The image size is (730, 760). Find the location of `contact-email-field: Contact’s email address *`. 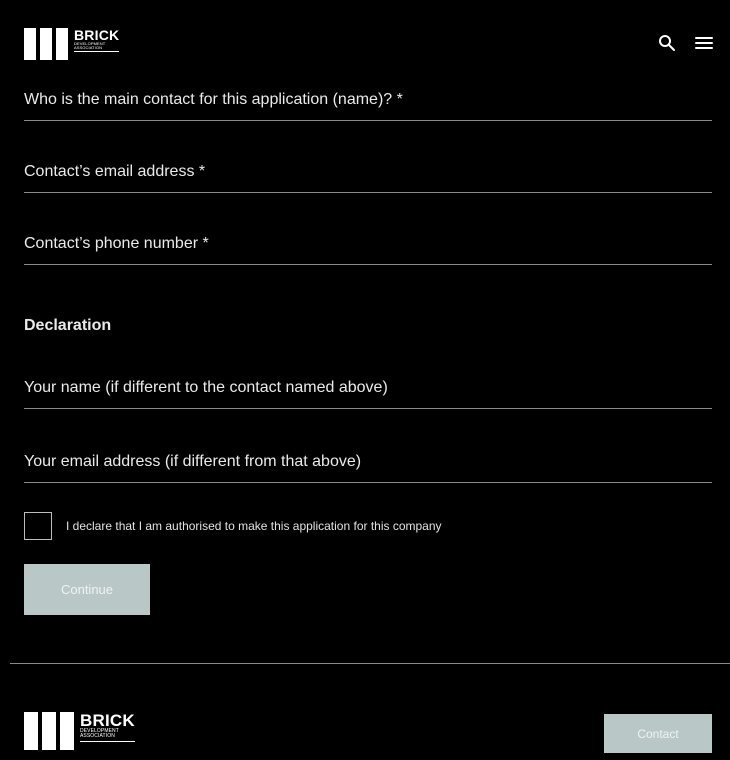

contact-email-field: Contact’s email address * is located at coordinates (368, 177).